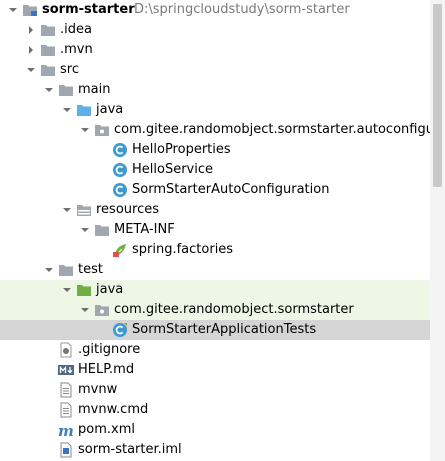  What do you see at coordinates (437, 95) in the screenshot?
I see `scrollbar-thumb` at bounding box center [437, 95].